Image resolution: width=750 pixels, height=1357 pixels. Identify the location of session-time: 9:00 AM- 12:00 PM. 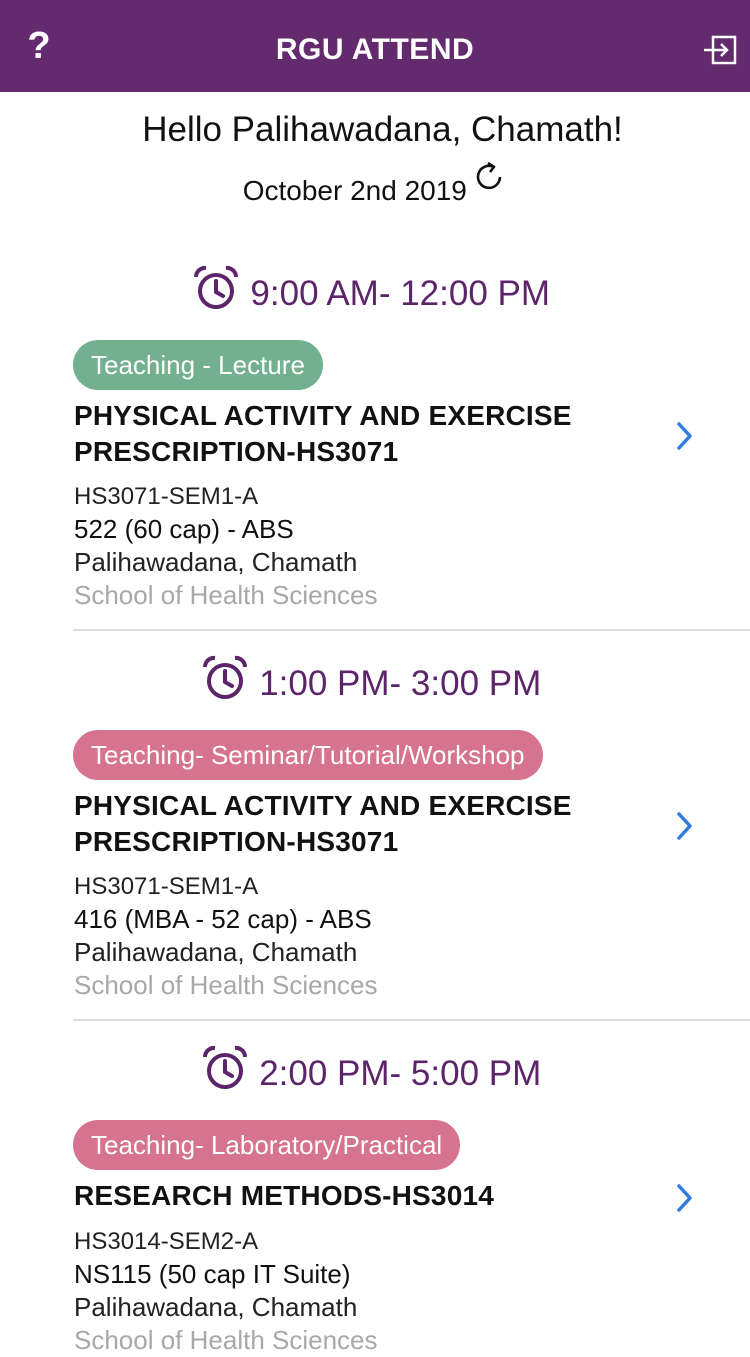
(400, 293).